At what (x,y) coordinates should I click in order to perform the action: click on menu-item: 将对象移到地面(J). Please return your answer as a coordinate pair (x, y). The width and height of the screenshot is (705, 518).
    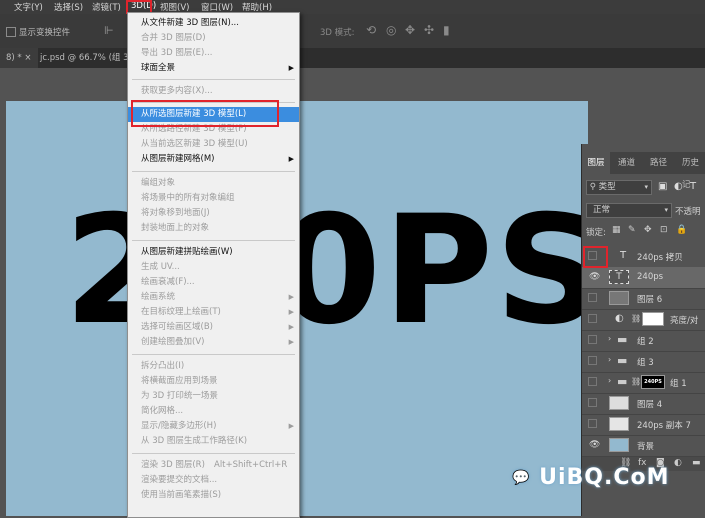
    Looking at the image, I should click on (213, 213).